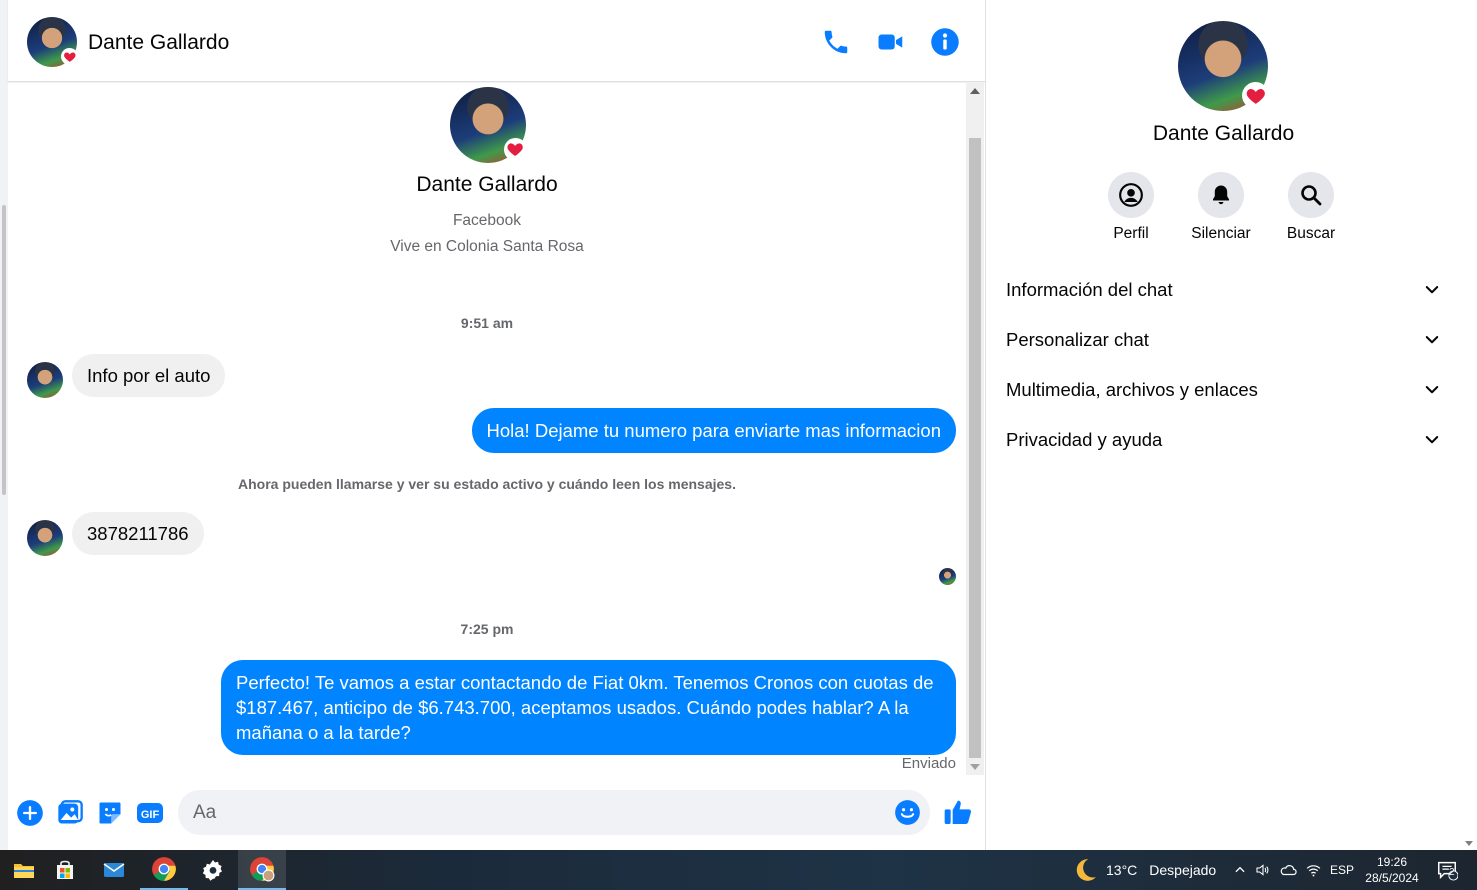  Describe the element at coordinates (158, 43) in the screenshot. I see `contact-name: Dante Gallardo` at that location.